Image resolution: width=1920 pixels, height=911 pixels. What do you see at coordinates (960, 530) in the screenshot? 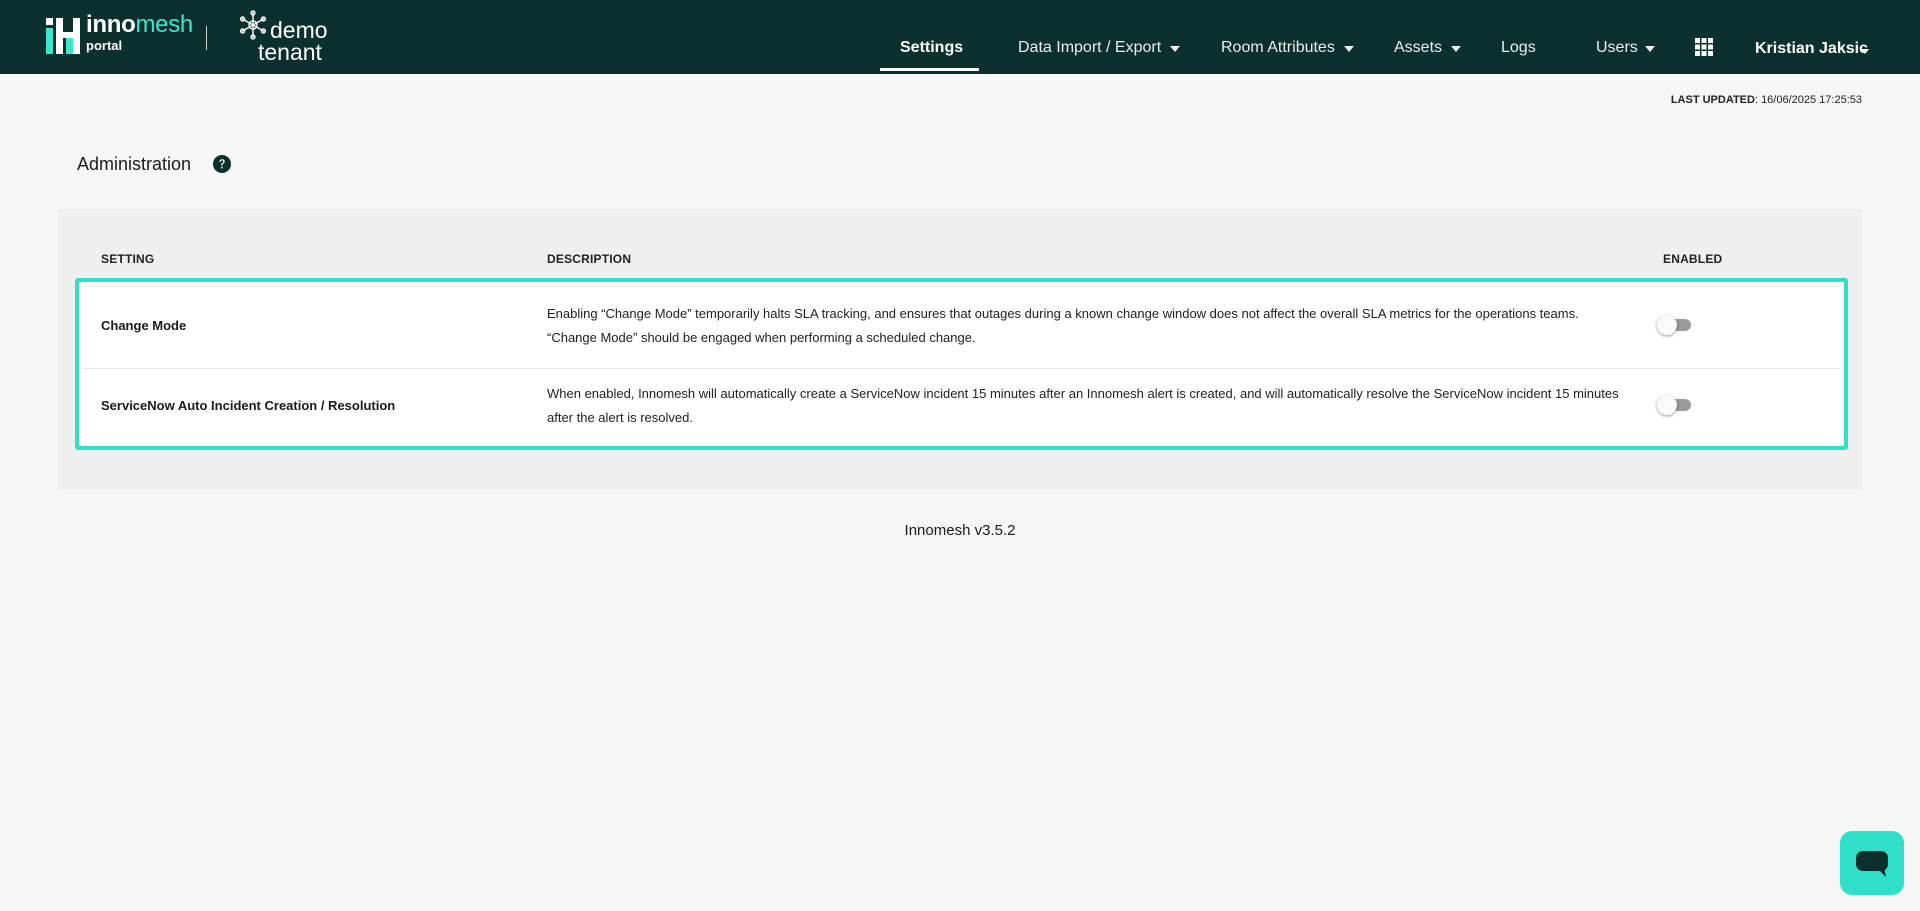
I see `app-version: Innomesh v3.5.2` at bounding box center [960, 530].